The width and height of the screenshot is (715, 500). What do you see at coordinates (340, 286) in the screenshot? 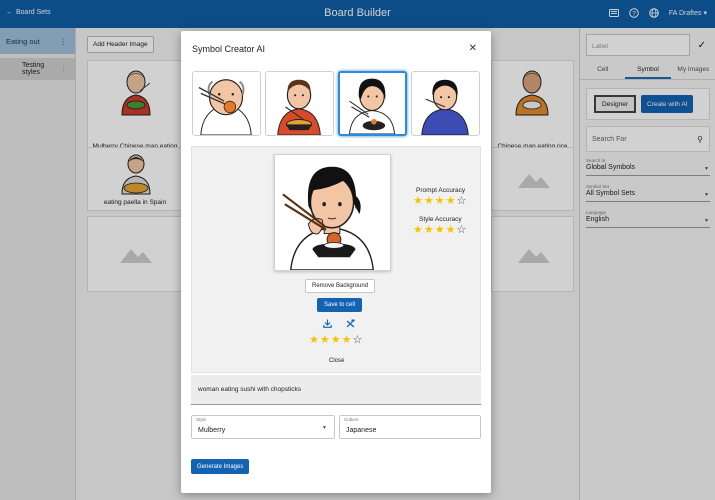
I see `remove-background-button: Remove Background` at bounding box center [340, 286].